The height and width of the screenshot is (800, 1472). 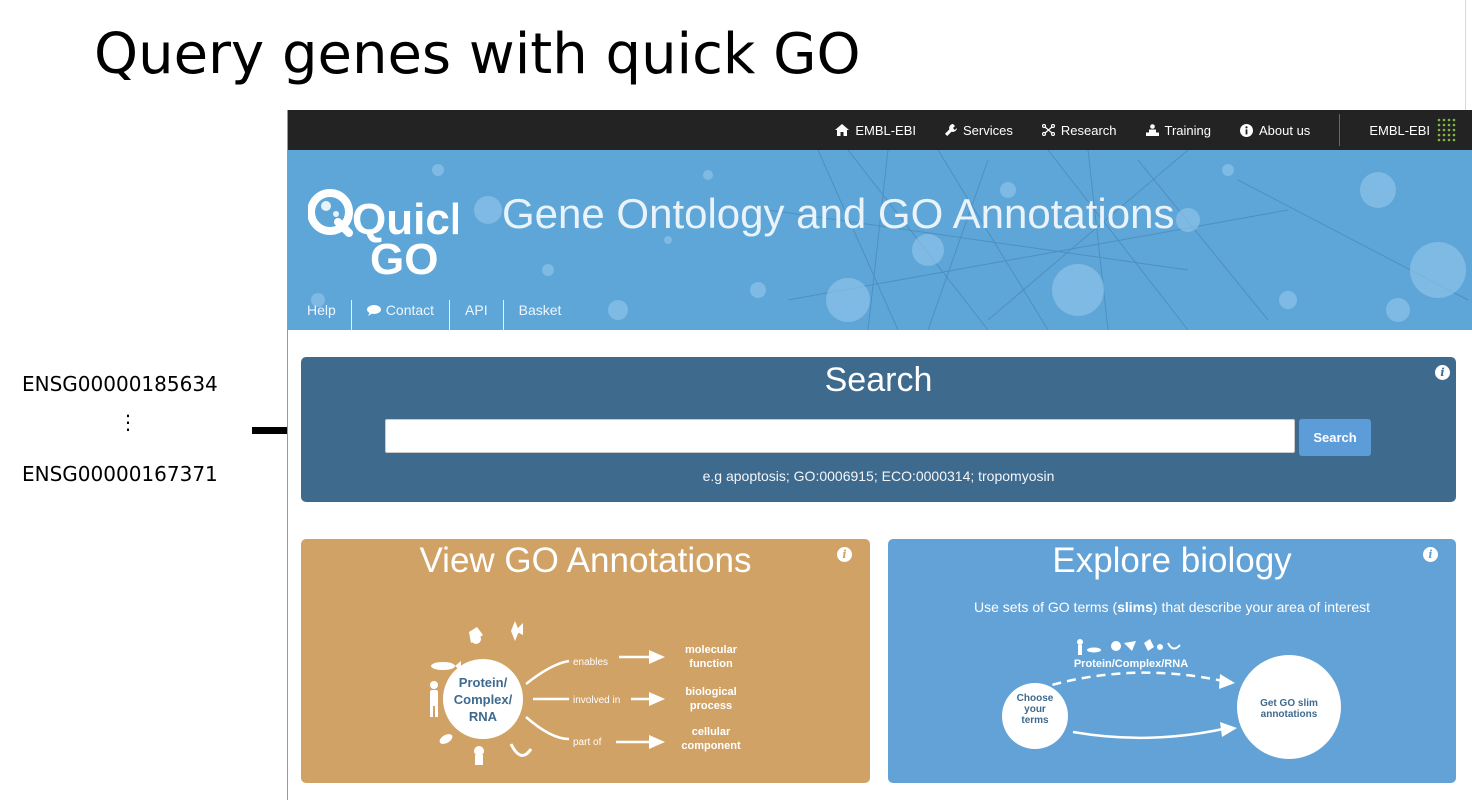 What do you see at coordinates (1035, 709) in the screenshot?
I see `choose-line-2: your` at bounding box center [1035, 709].